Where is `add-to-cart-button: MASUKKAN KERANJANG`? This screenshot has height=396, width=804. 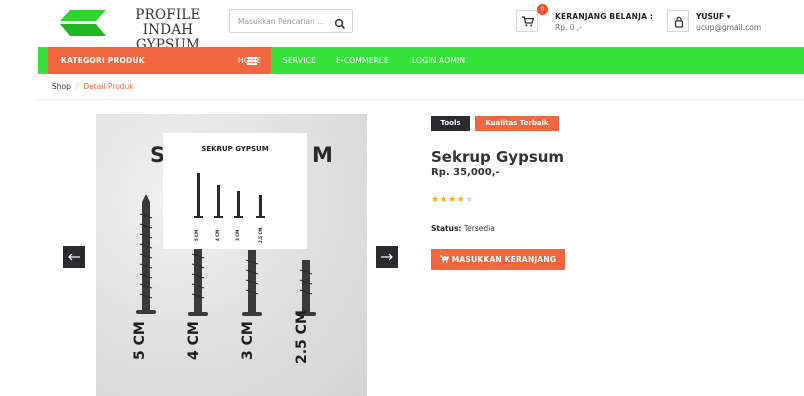
add-to-cart-button: MASUKKAN KERANJANG is located at coordinates (498, 259).